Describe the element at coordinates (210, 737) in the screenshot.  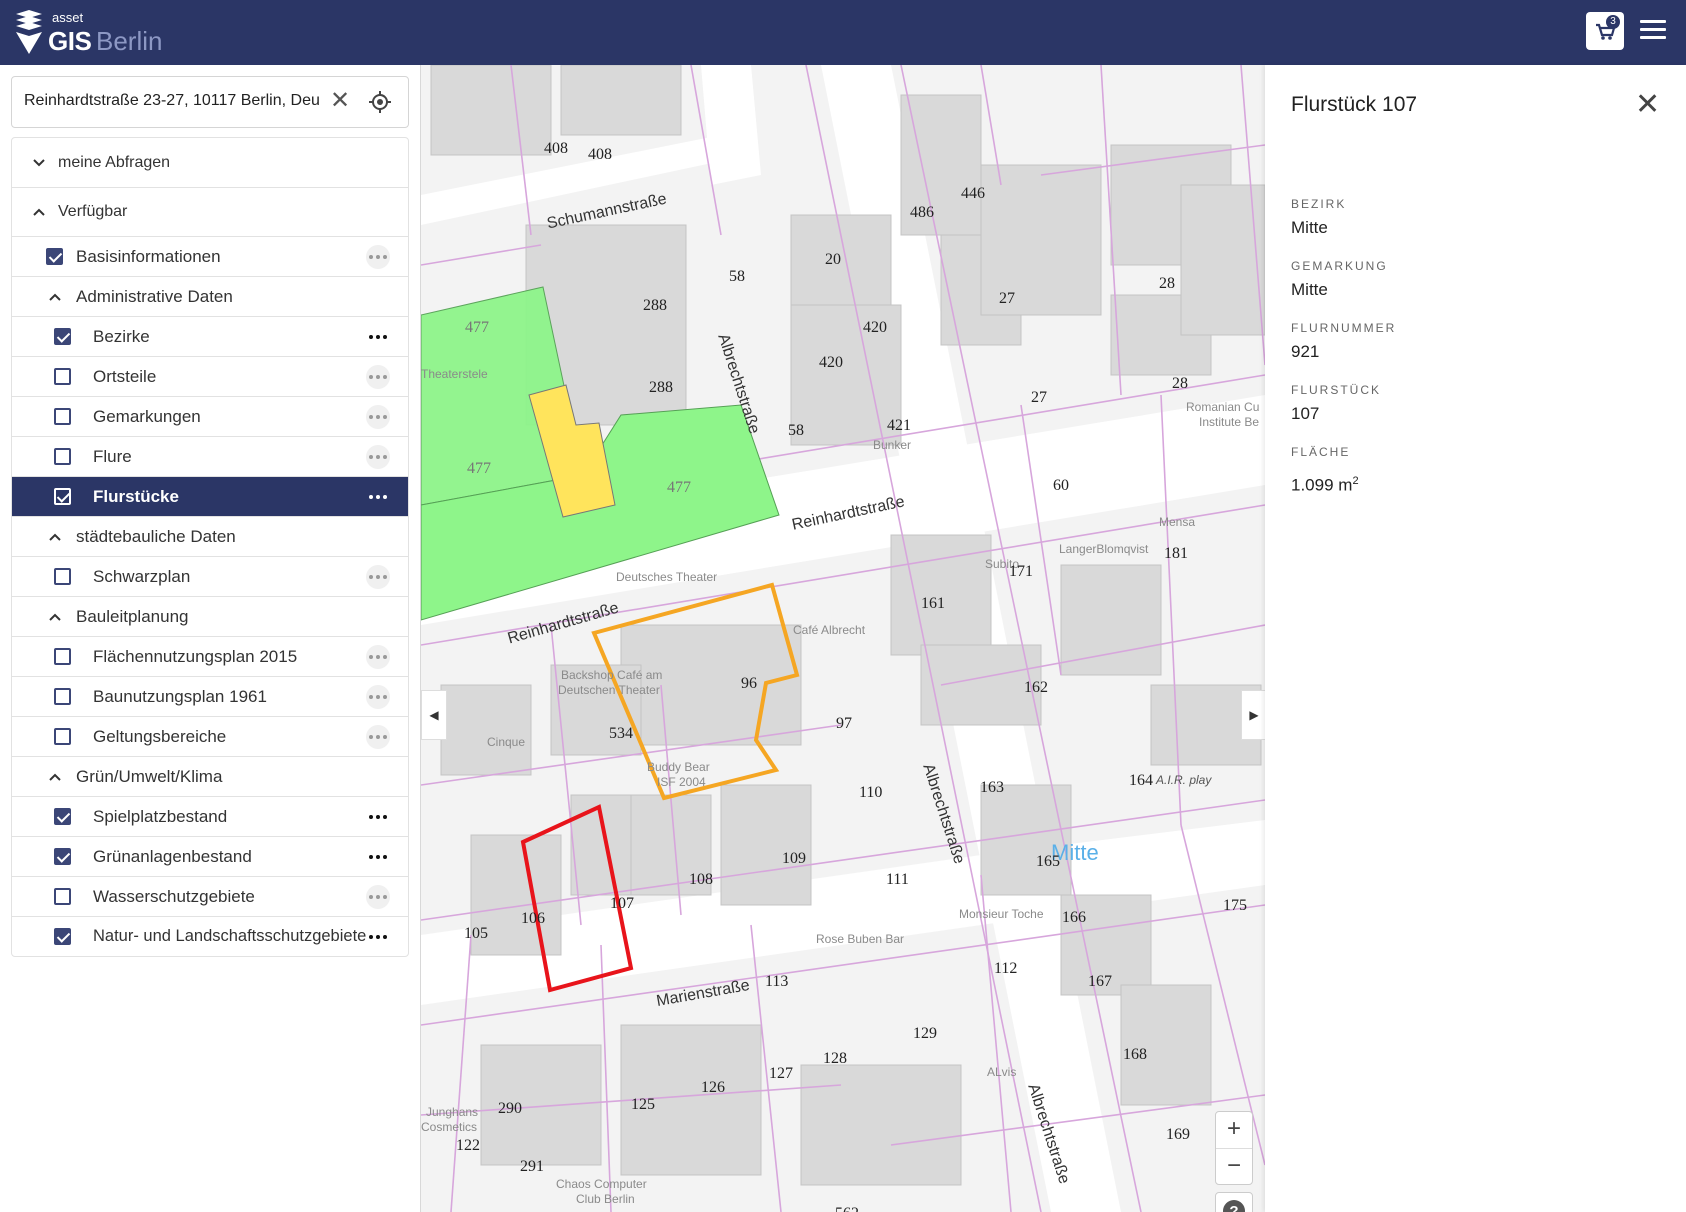
I see `layer-geltungsbereiche: Geltungsbereiche` at that location.